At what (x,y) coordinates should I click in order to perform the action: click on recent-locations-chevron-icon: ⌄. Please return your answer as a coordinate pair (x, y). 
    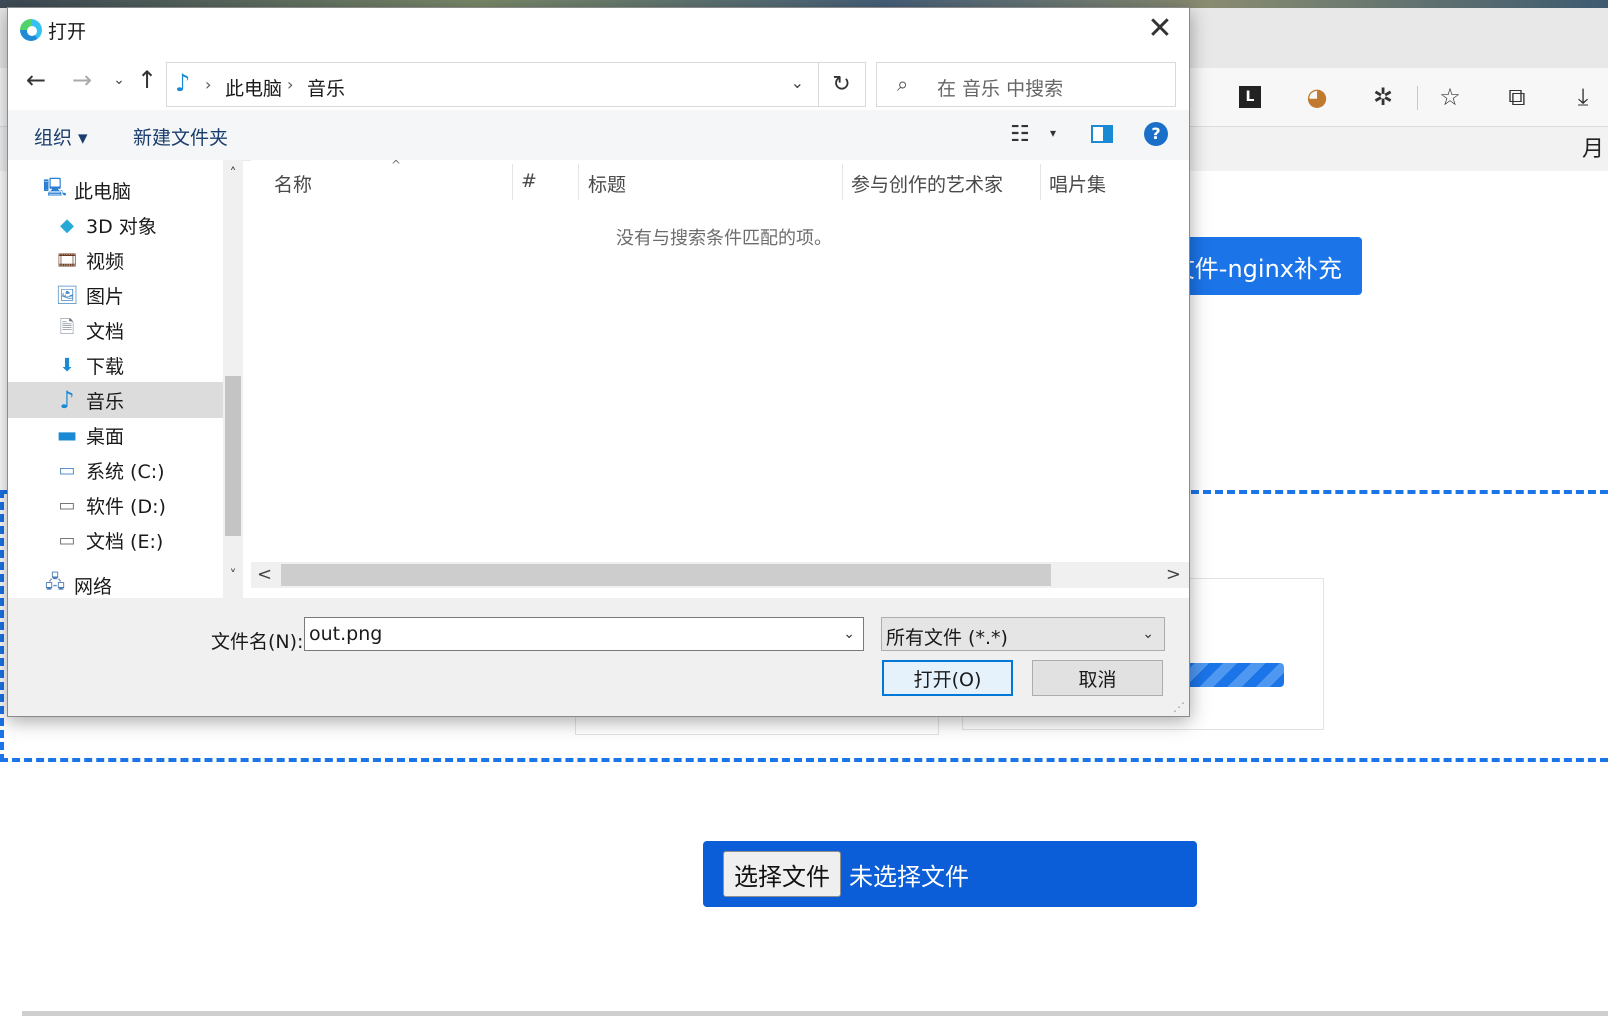
    Looking at the image, I should click on (119, 80).